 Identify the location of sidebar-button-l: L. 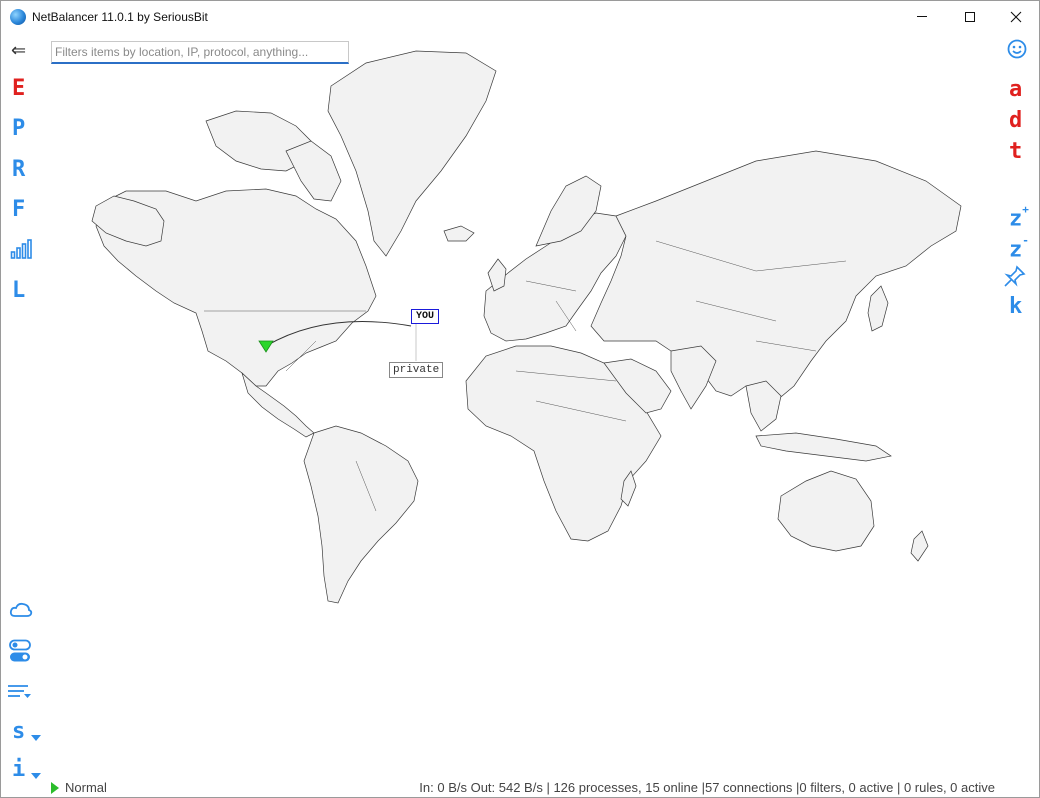
(18, 291).